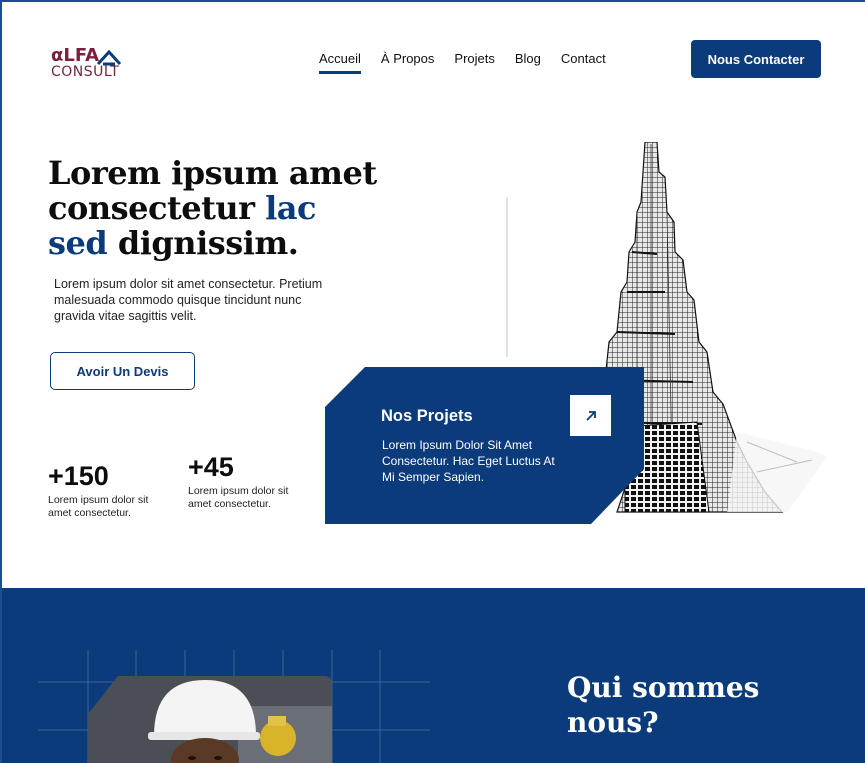 This screenshot has height=763, width=865. Describe the element at coordinates (756, 59) in the screenshot. I see `contact-us-button: Nous Contacter` at that location.